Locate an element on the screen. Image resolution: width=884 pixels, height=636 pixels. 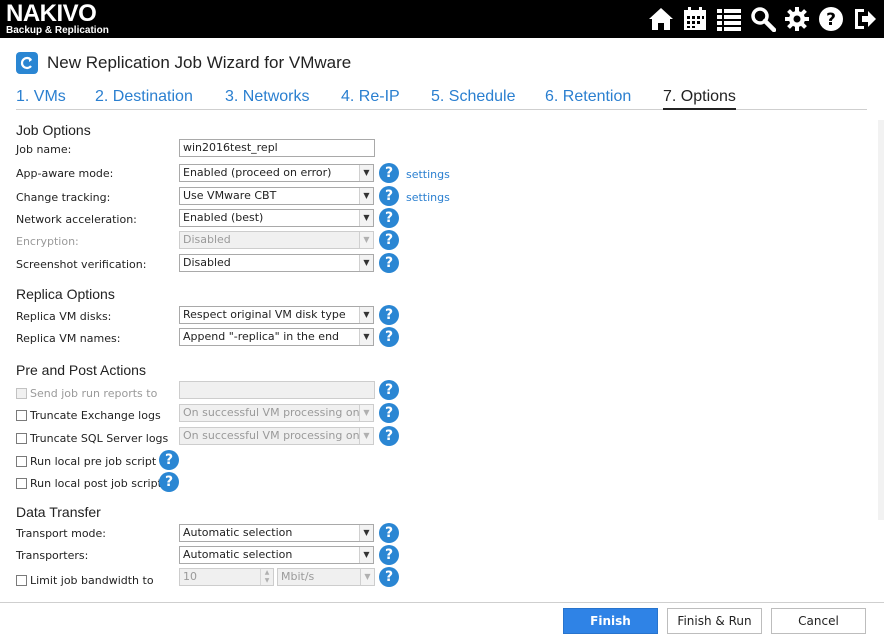
tab-re-ip: 4. Re-IP is located at coordinates (370, 97).